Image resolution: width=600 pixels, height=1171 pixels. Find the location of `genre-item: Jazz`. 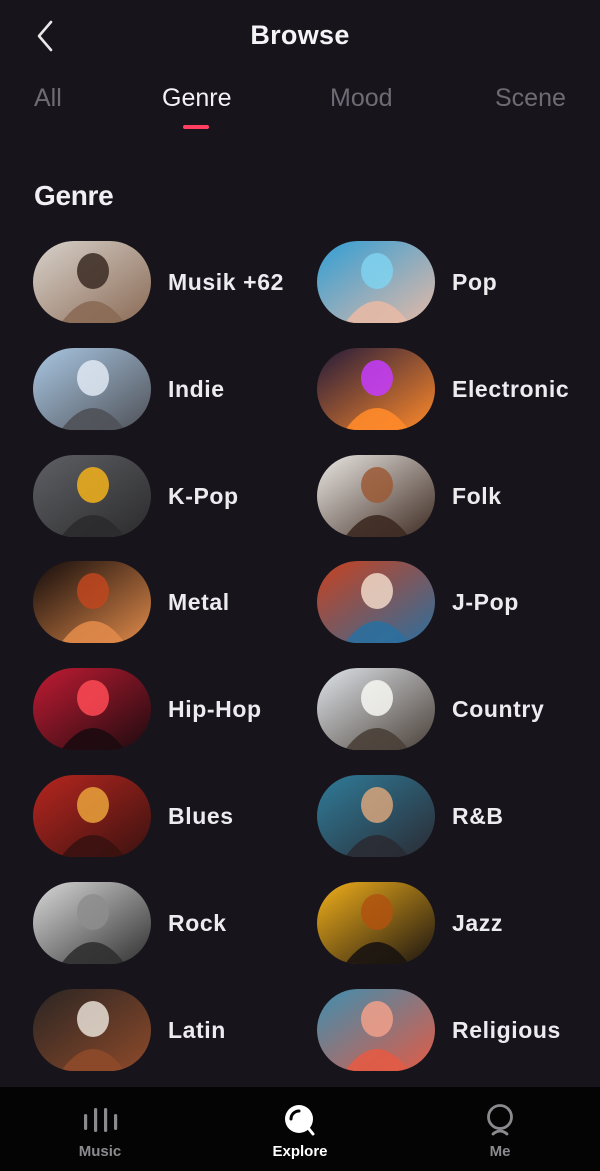

genre-item: Jazz is located at coordinates (410, 923).